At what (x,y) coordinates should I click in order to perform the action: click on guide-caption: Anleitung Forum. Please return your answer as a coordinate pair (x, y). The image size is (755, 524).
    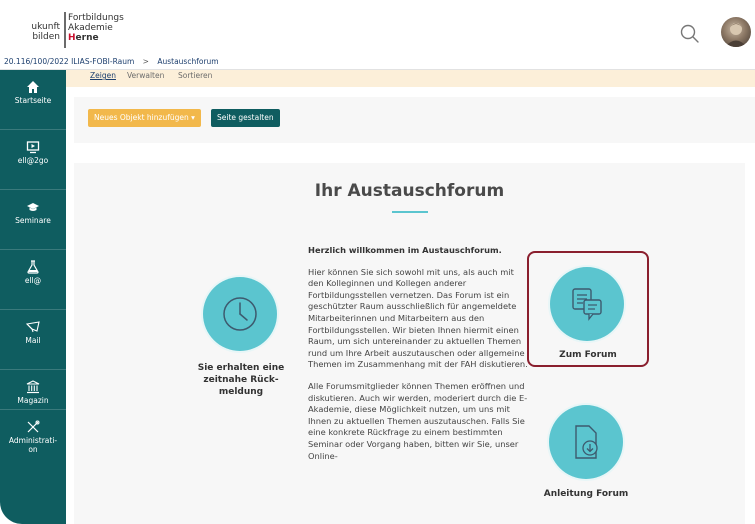
    Looking at the image, I should click on (586, 494).